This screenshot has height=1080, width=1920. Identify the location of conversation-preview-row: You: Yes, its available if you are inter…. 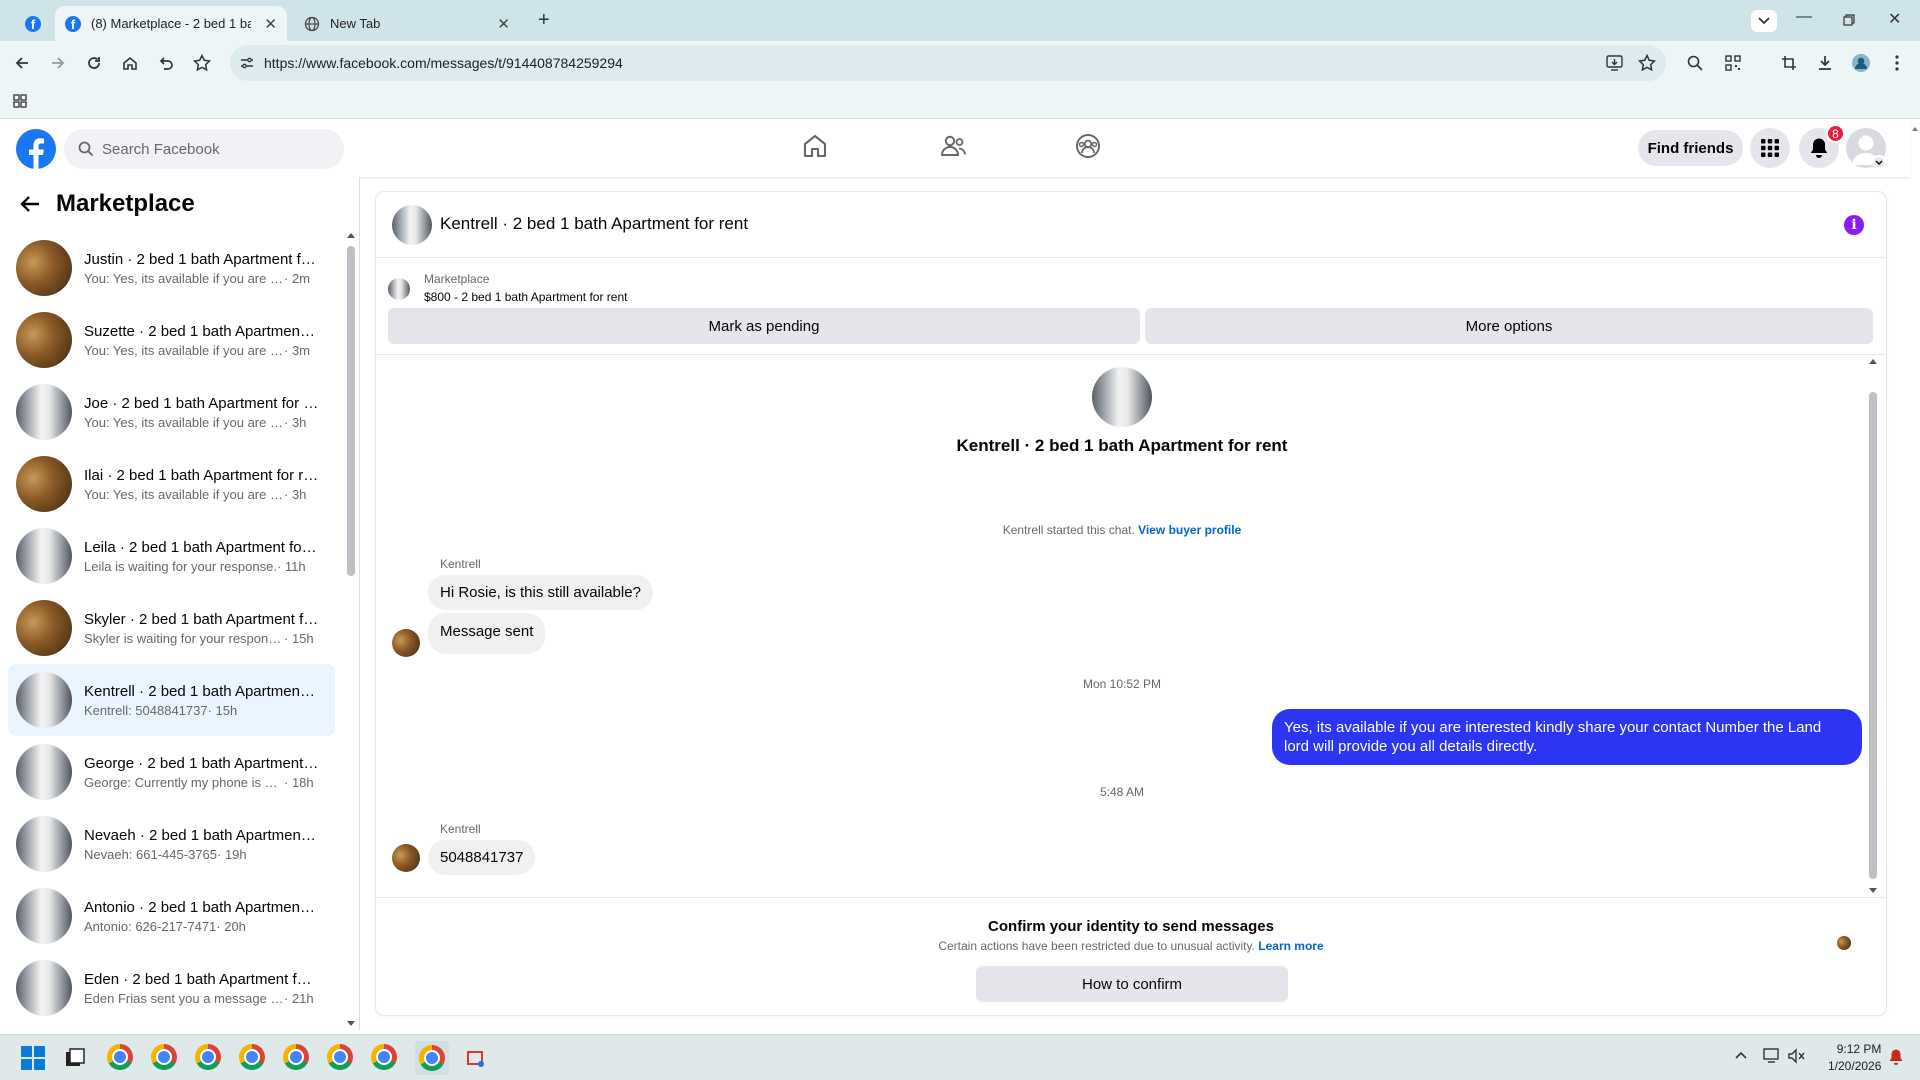
(201, 278).